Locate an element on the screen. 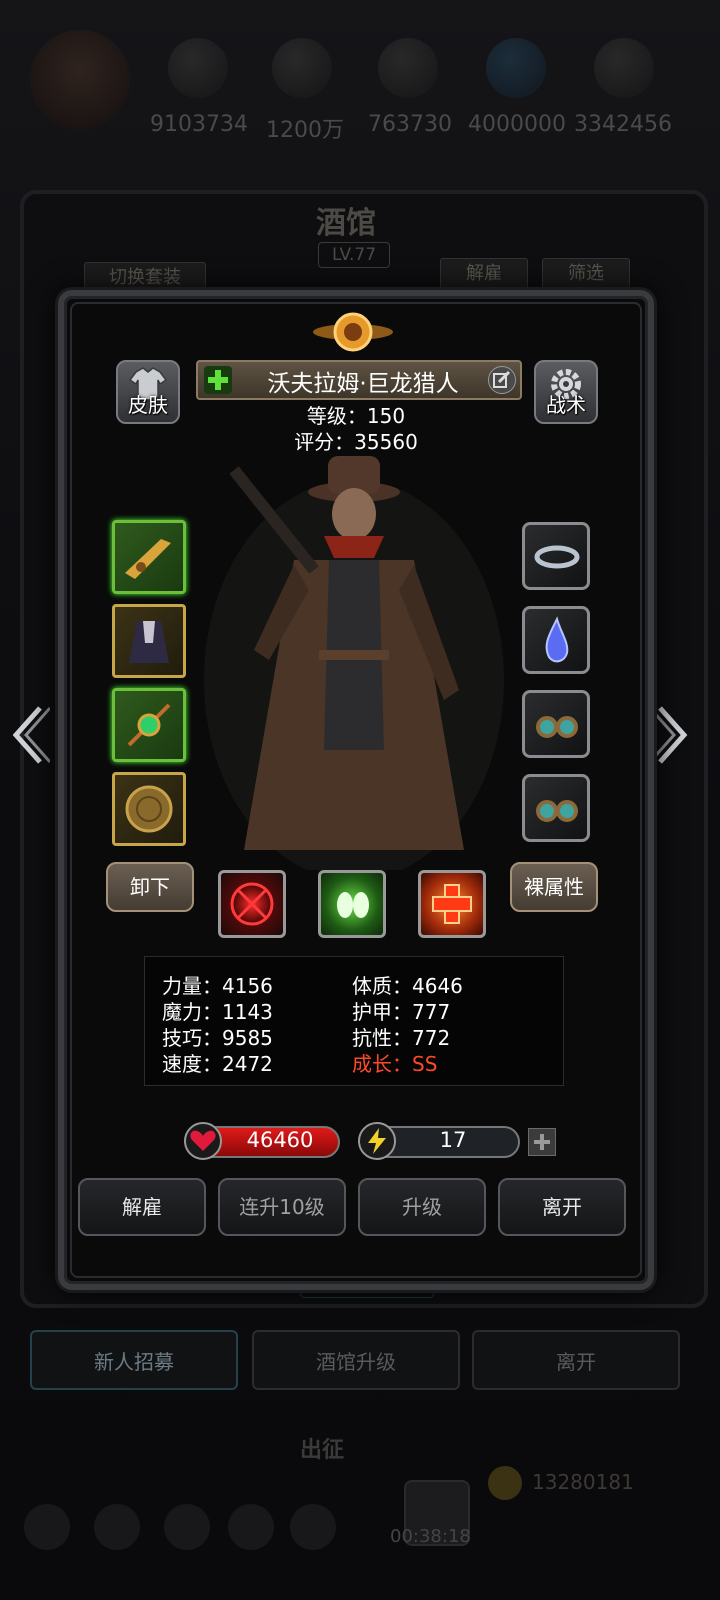 The height and width of the screenshot is (1600, 720). next-hero-arrow-icon is located at coordinates (669, 735).